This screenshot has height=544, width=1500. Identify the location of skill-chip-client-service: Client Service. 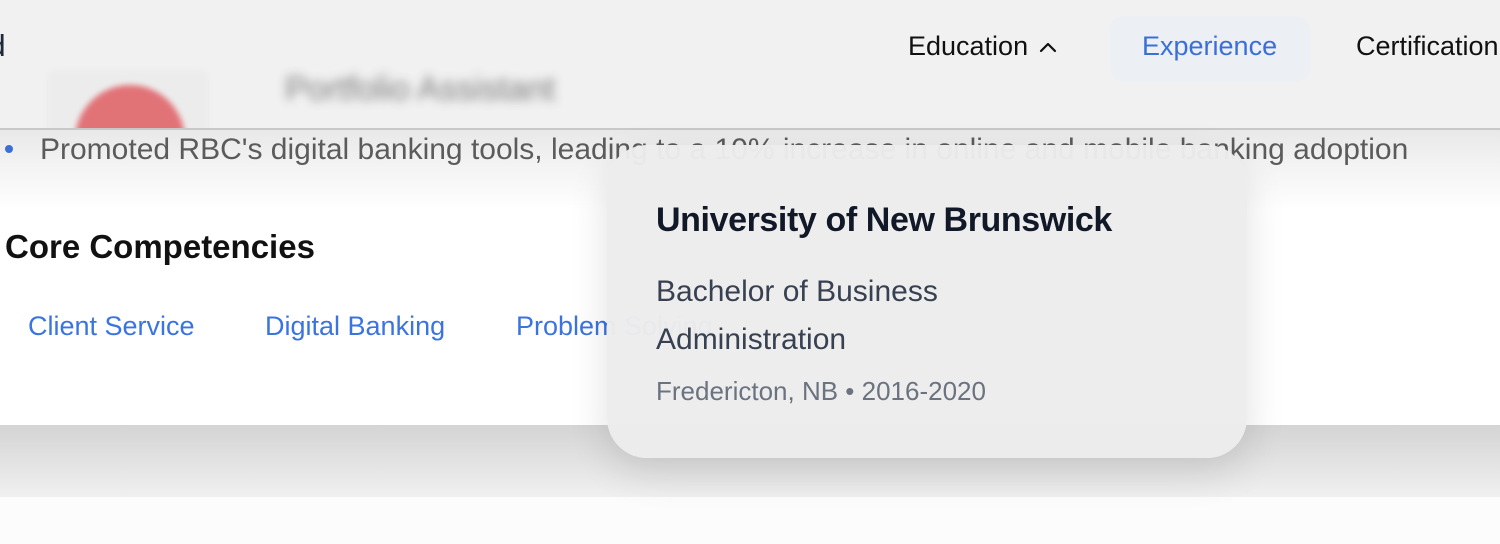
(111, 326).